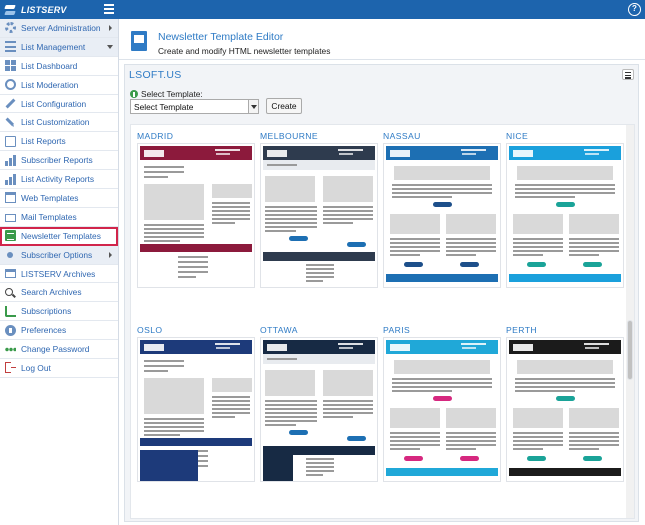 The height and width of the screenshot is (525, 645). What do you see at coordinates (59, 293) in the screenshot?
I see `sidebar-item-search-archives: Search Archives` at bounding box center [59, 293].